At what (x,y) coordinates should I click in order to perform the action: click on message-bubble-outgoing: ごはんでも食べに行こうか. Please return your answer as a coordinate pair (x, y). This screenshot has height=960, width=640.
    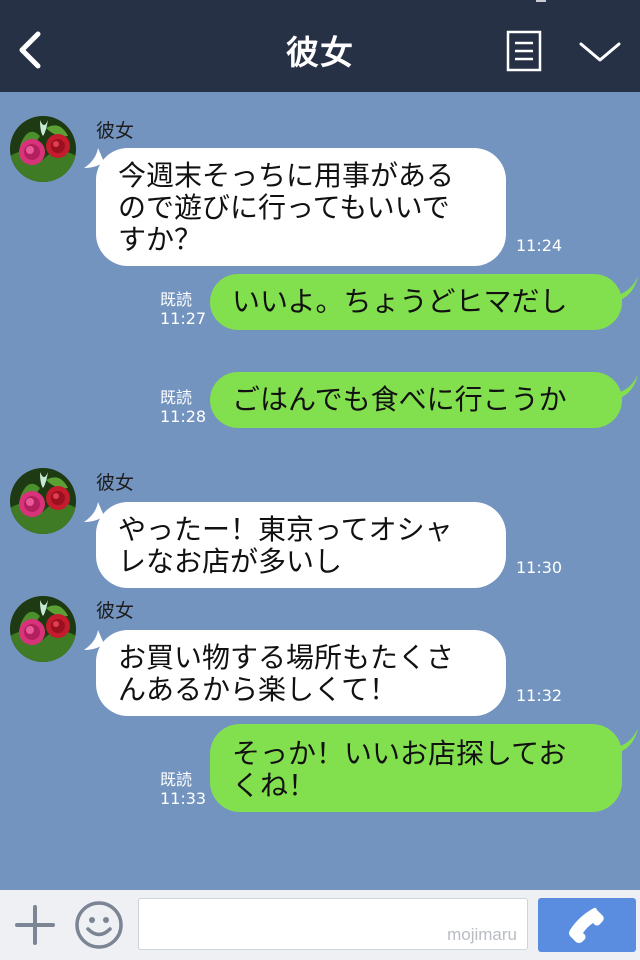
    Looking at the image, I should click on (416, 400).